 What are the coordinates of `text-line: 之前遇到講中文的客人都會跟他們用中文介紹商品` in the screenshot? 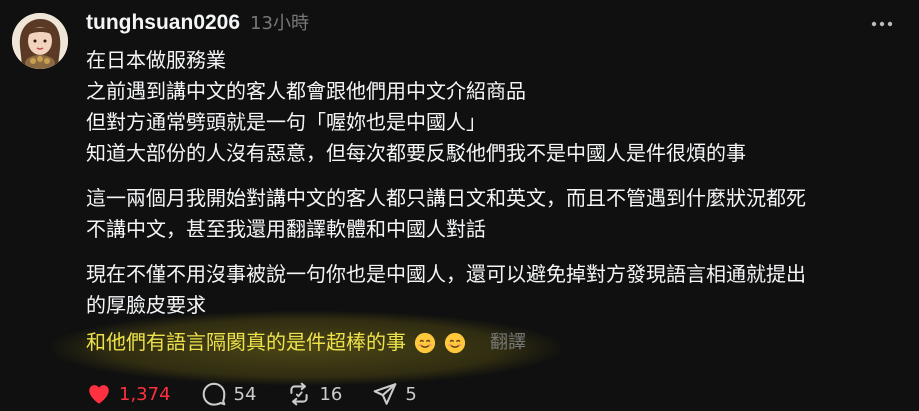 It's located at (306, 91).